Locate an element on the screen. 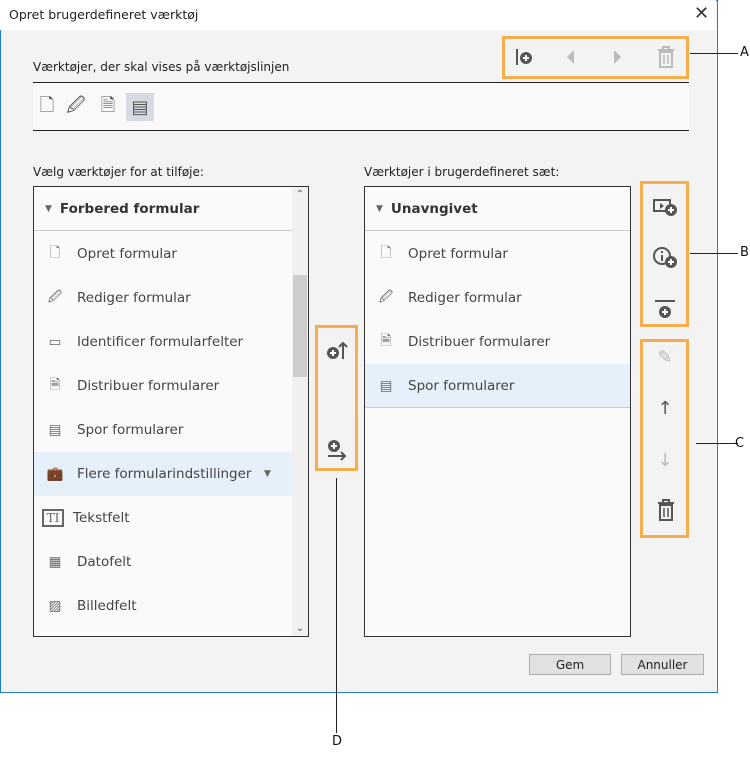  rename-pencil-icon: ✎ is located at coordinates (665, 357).